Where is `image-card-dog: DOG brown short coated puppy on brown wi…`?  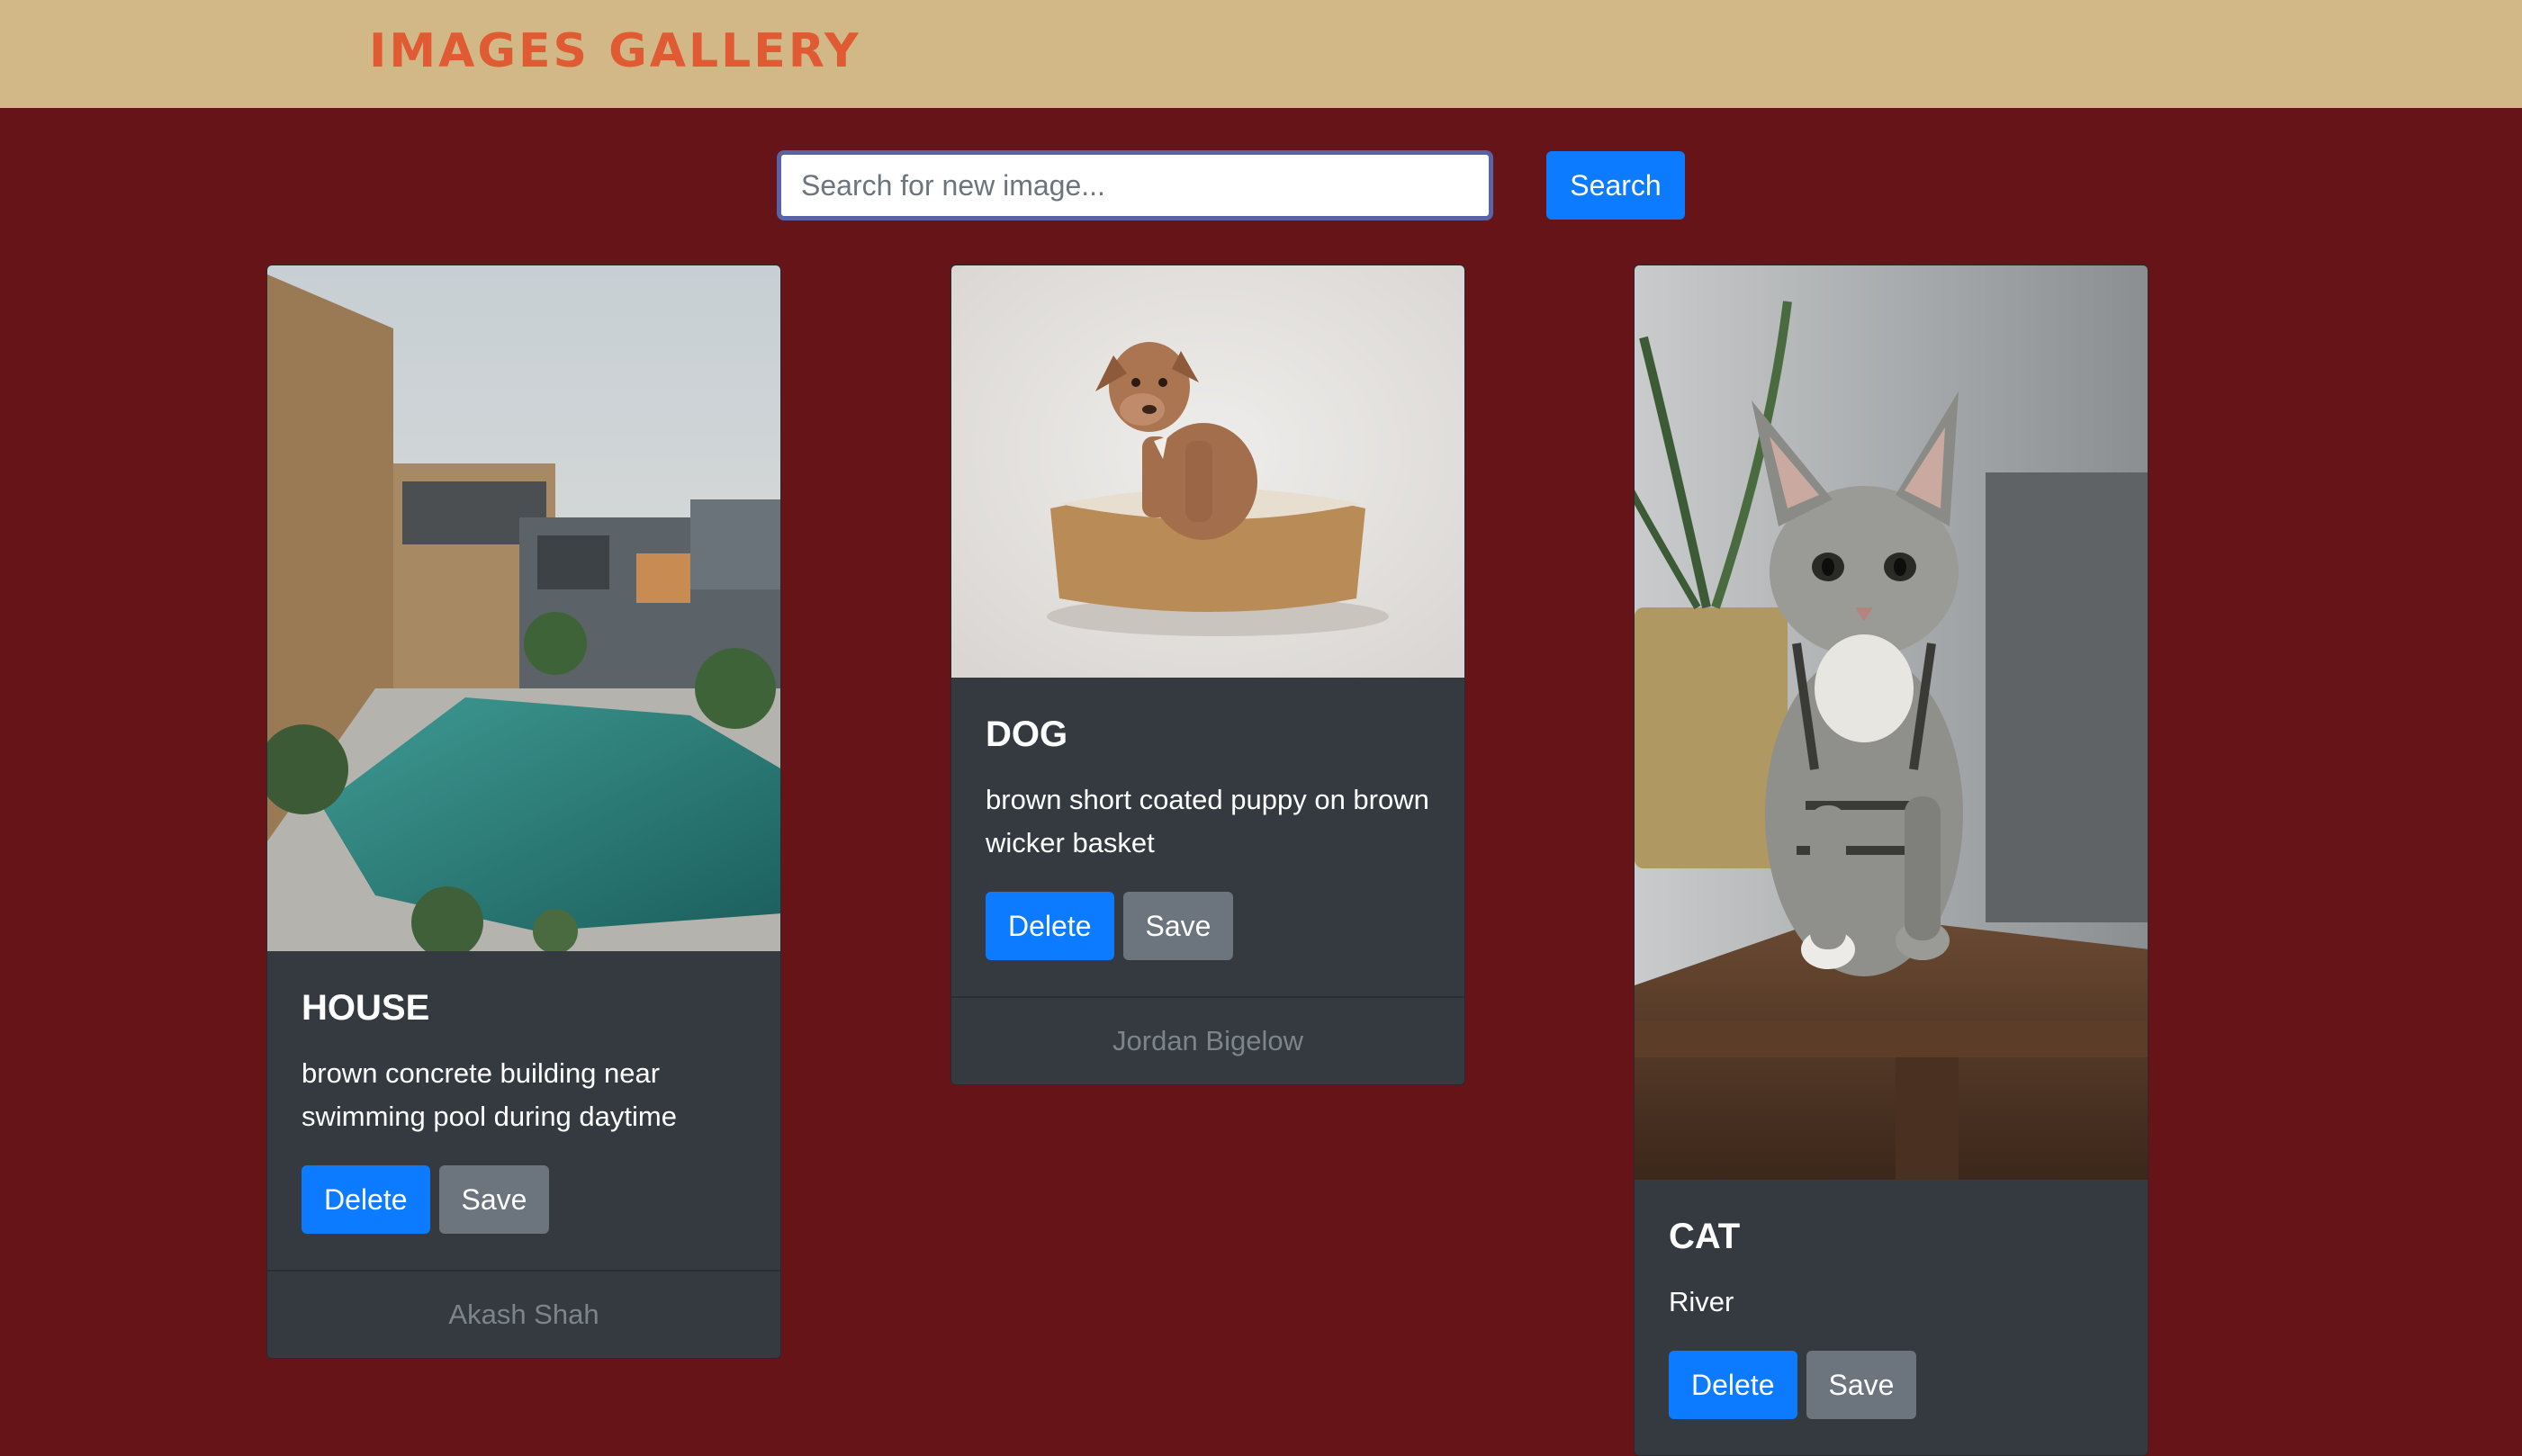
image-card-dog: DOG brown short coated puppy on brown wi… is located at coordinates (1207, 675).